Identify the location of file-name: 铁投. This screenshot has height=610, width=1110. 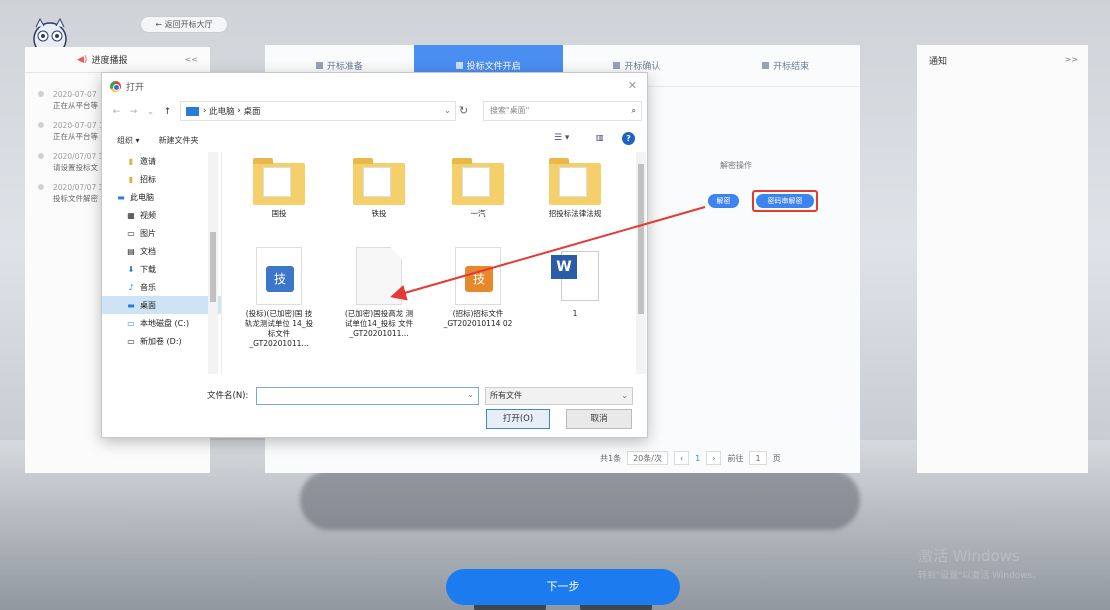
(379, 213).